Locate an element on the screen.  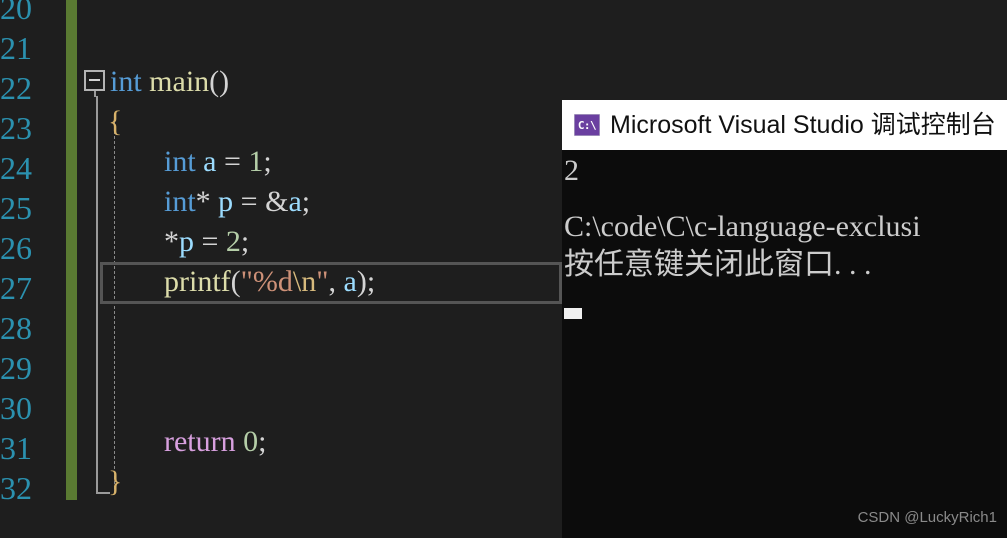
current-line-highlight is located at coordinates (331, 283).